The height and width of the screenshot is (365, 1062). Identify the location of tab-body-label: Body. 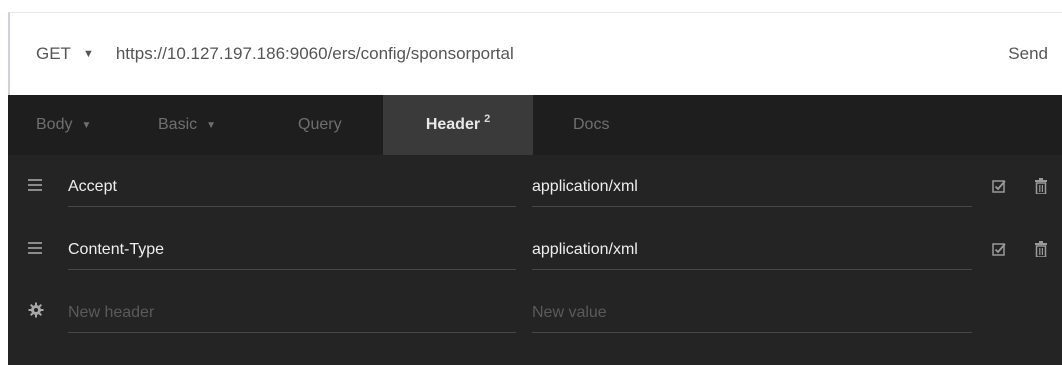
(54, 124).